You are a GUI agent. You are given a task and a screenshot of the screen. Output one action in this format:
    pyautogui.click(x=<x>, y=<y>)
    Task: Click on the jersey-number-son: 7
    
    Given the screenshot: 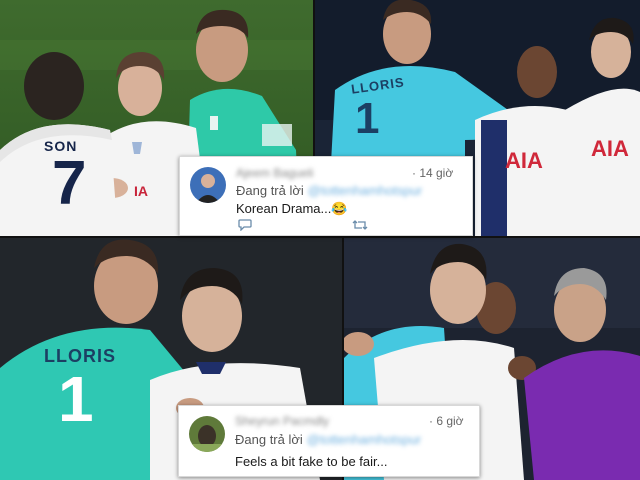 What is the action you would take?
    pyautogui.click(x=69, y=183)
    